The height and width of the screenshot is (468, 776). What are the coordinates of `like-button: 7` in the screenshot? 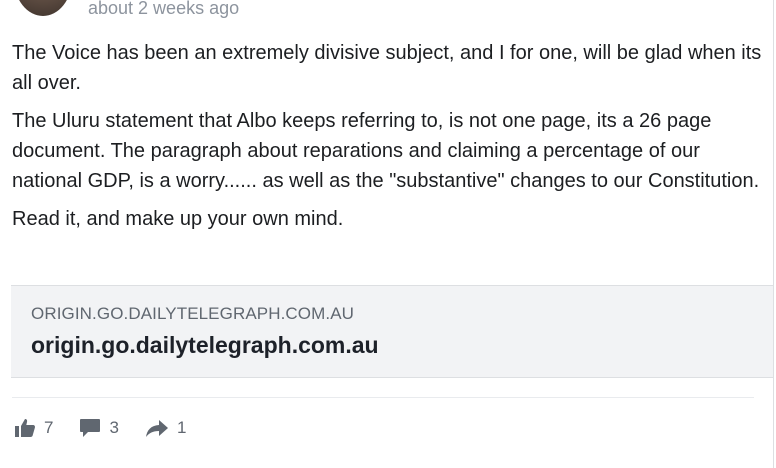 It's located at (33, 428).